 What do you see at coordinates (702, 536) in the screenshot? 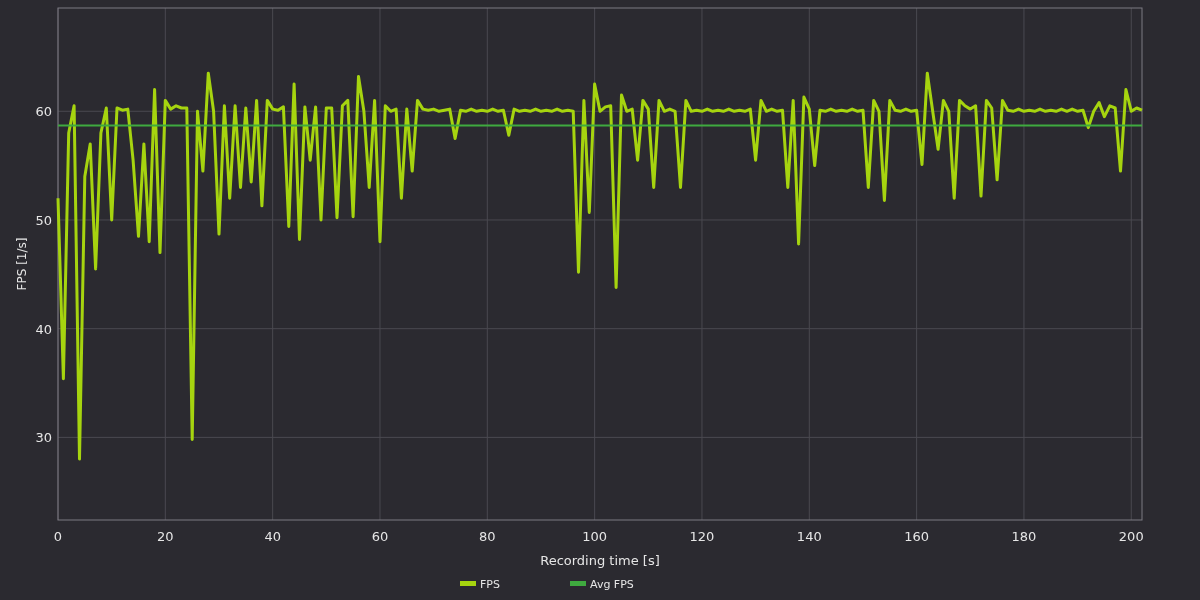
I see `axis-tick-label: 120` at bounding box center [702, 536].